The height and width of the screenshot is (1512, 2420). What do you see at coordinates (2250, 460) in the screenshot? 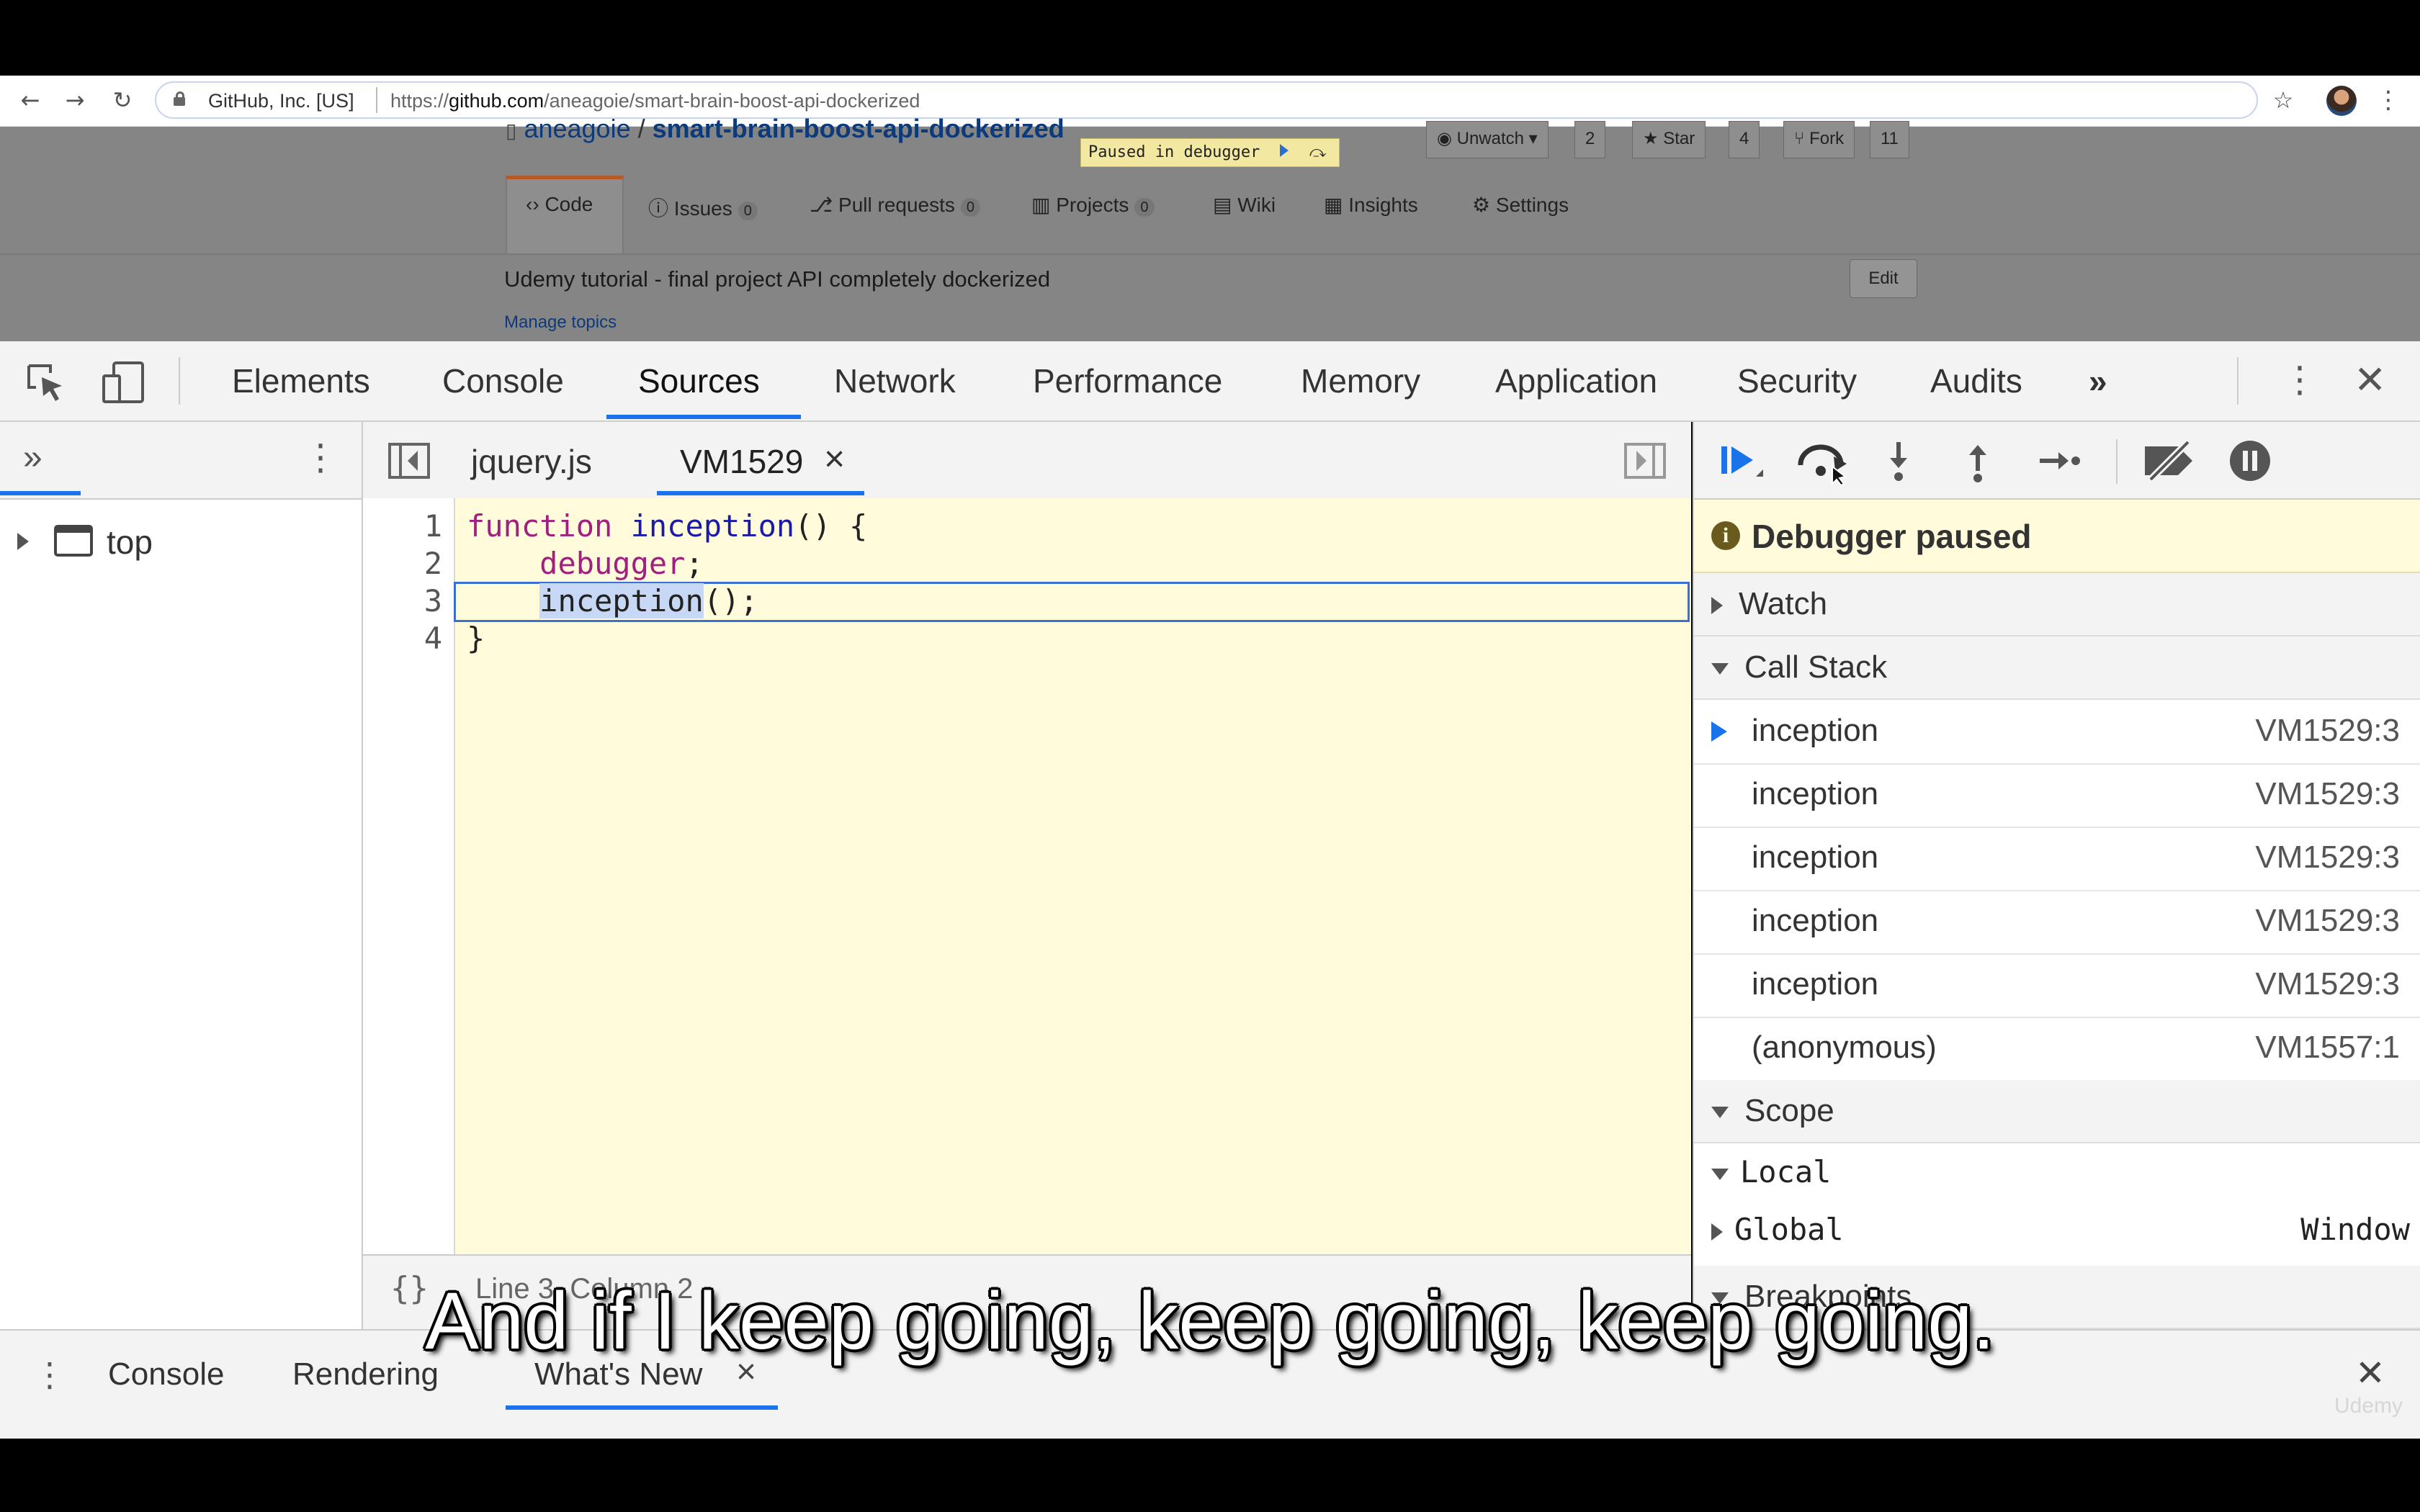
I see `pause-on-exceptions-icon` at bounding box center [2250, 460].